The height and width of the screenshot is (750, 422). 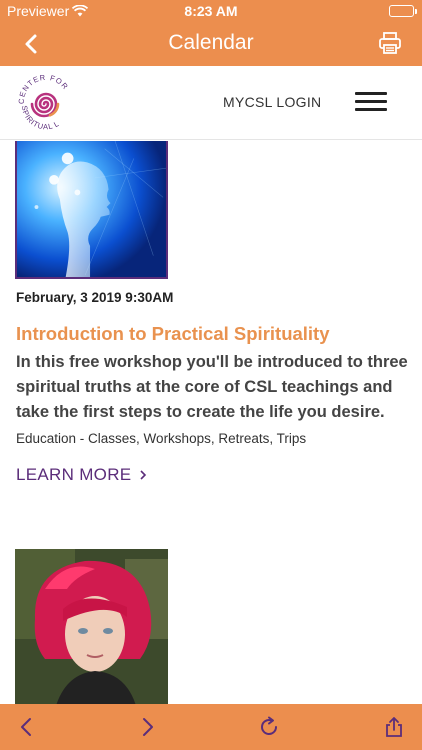 I want to click on csl-logo: CENTER FOR SPIRITUAL LIVING, so click(x=44, y=99).